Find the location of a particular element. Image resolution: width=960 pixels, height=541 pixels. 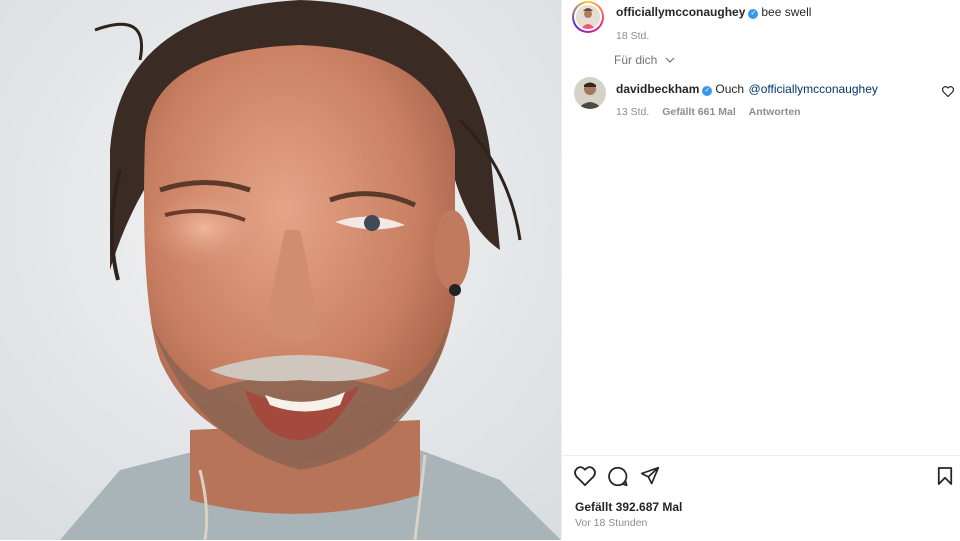

author-avatar-image is located at coordinates (588, 17).